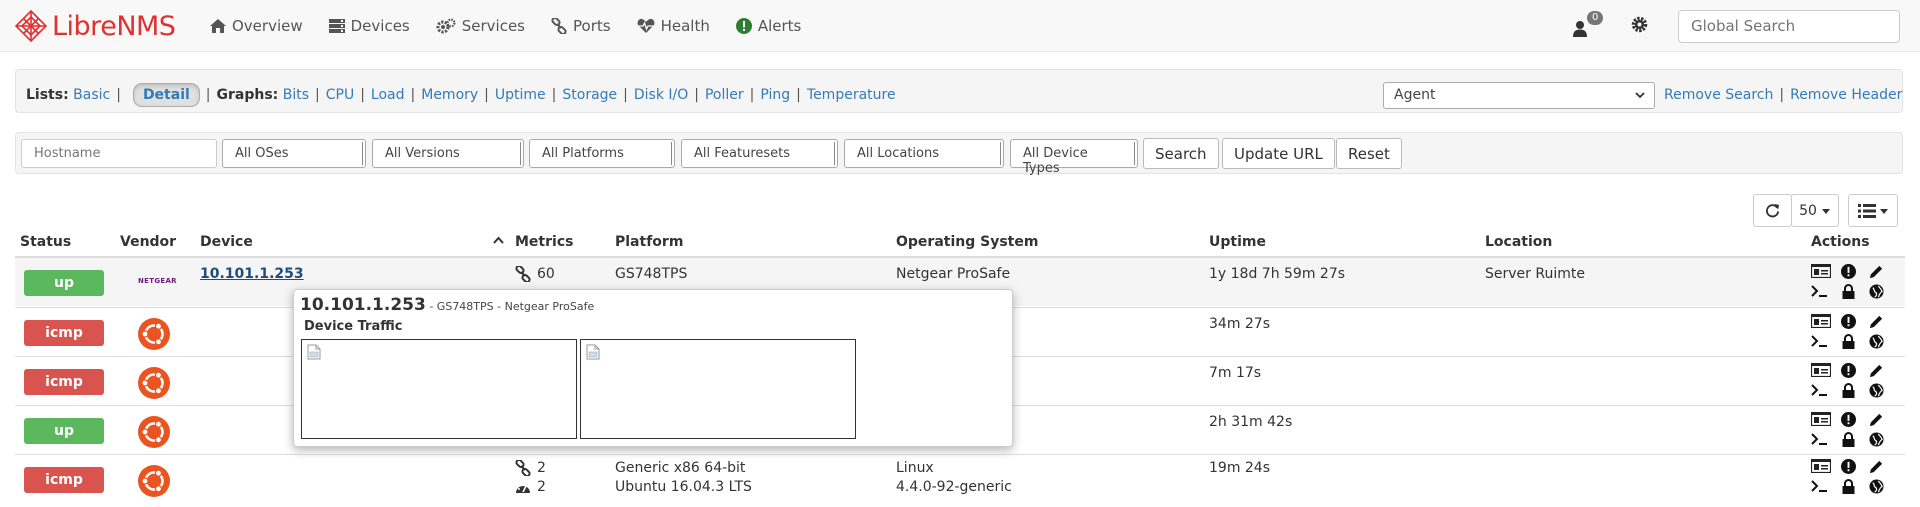 The image size is (1920, 507). Describe the element at coordinates (218, 26) in the screenshot. I see `home-icon` at that location.